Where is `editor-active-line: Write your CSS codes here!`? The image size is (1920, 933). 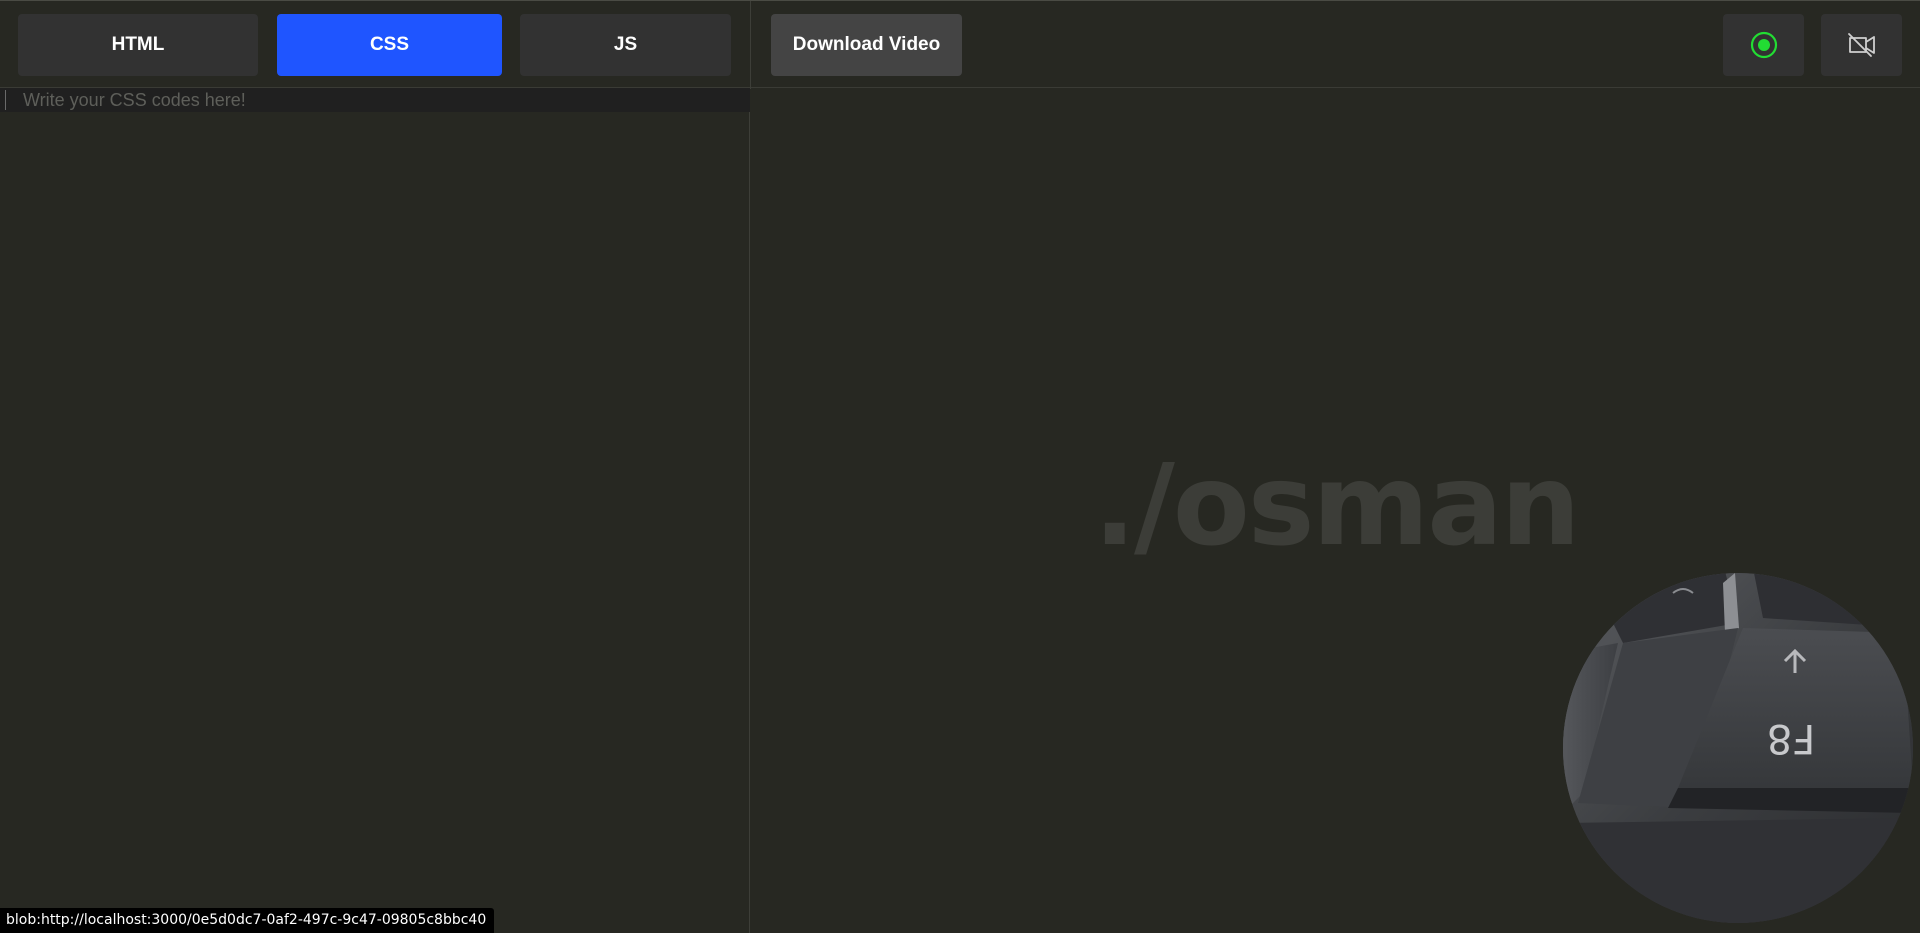 editor-active-line: Write your CSS codes here! is located at coordinates (375, 100).